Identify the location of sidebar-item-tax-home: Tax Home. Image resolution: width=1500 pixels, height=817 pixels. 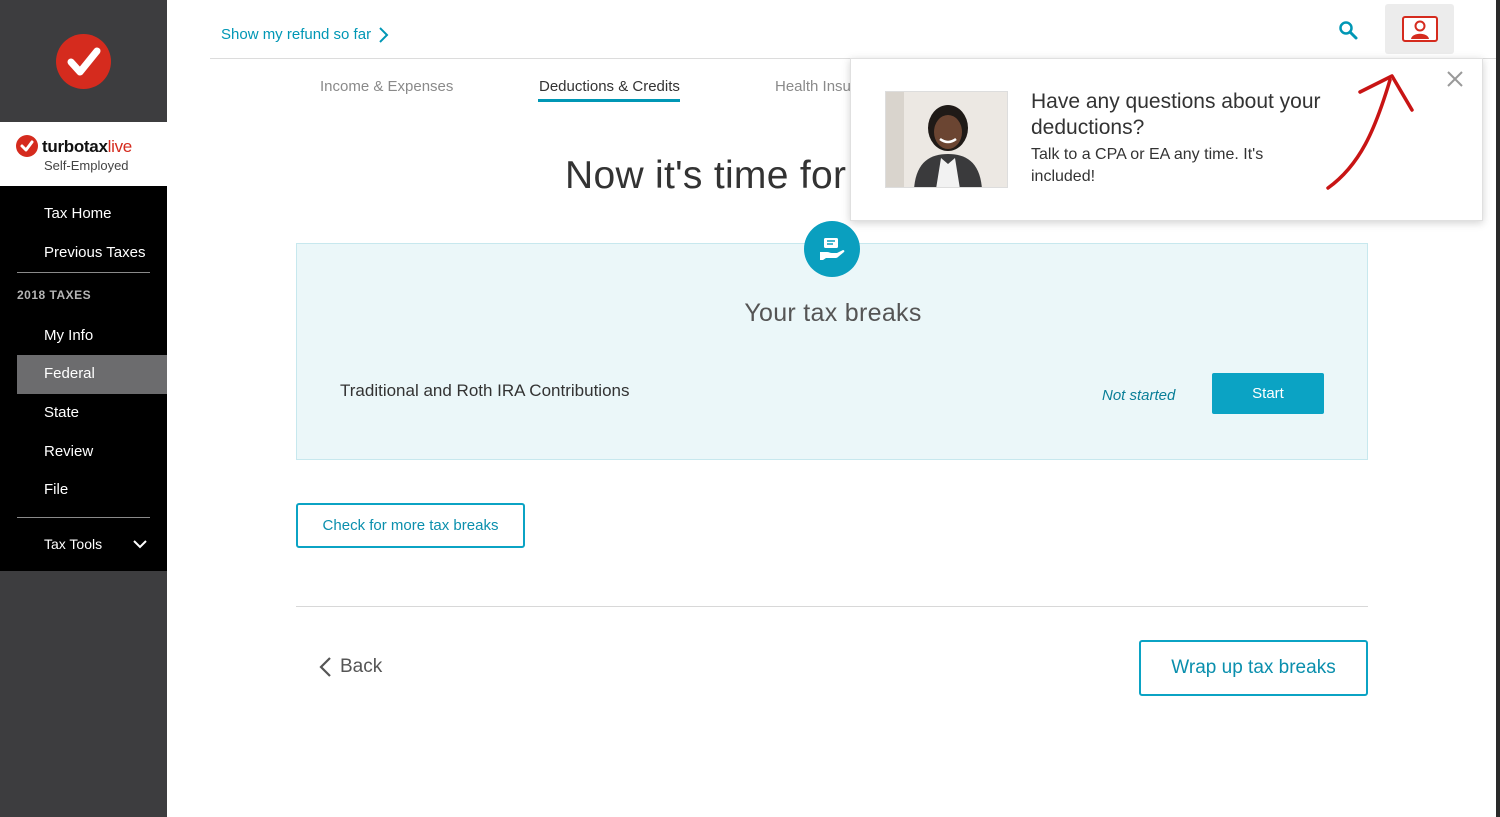
(78, 213).